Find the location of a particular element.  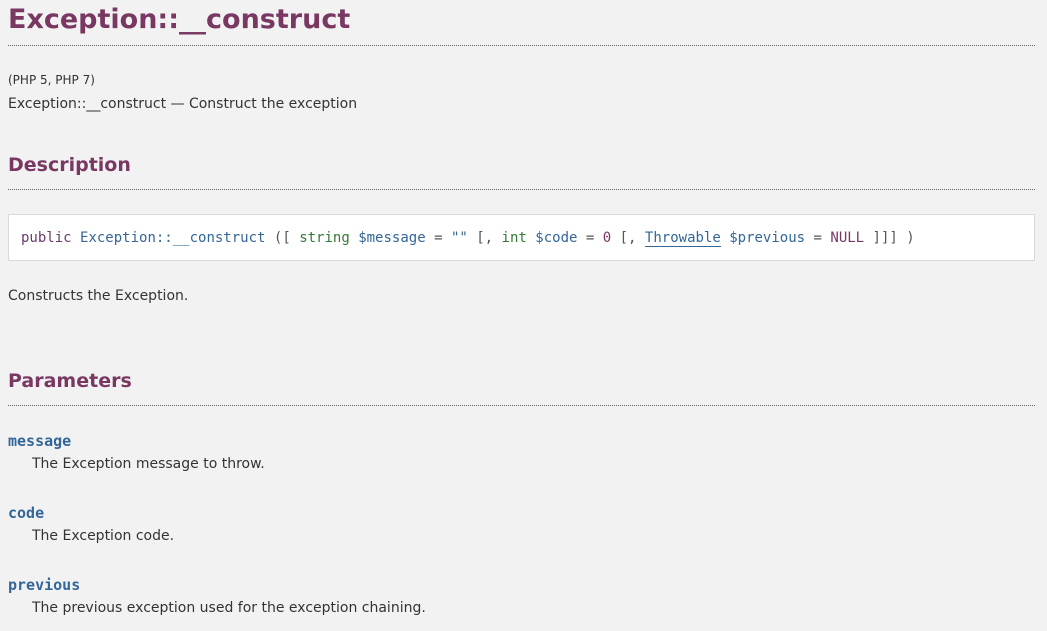

param-code-var: $code is located at coordinates (556, 238).